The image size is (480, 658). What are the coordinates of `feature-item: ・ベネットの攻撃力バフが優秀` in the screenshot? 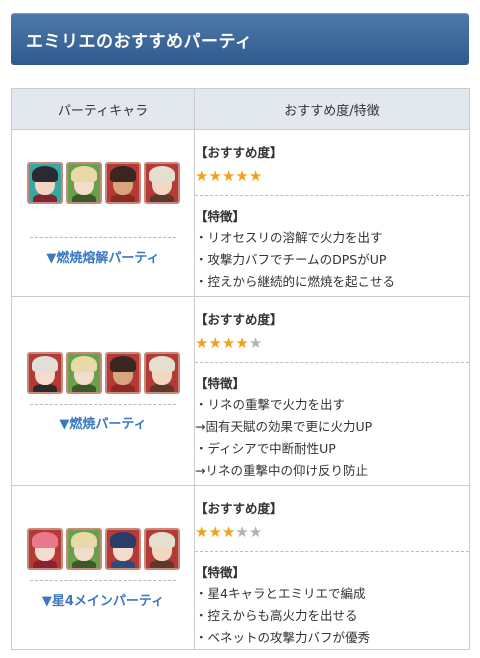 It's located at (283, 637).